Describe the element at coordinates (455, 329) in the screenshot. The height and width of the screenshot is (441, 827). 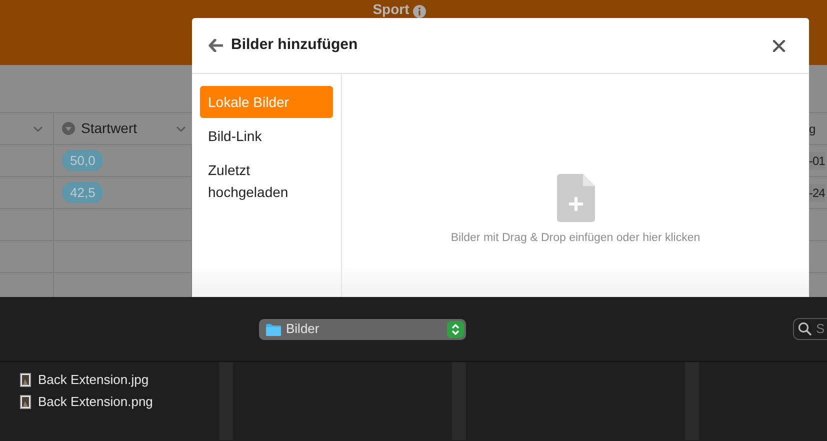
I see `up-down-arrows-icon` at that location.